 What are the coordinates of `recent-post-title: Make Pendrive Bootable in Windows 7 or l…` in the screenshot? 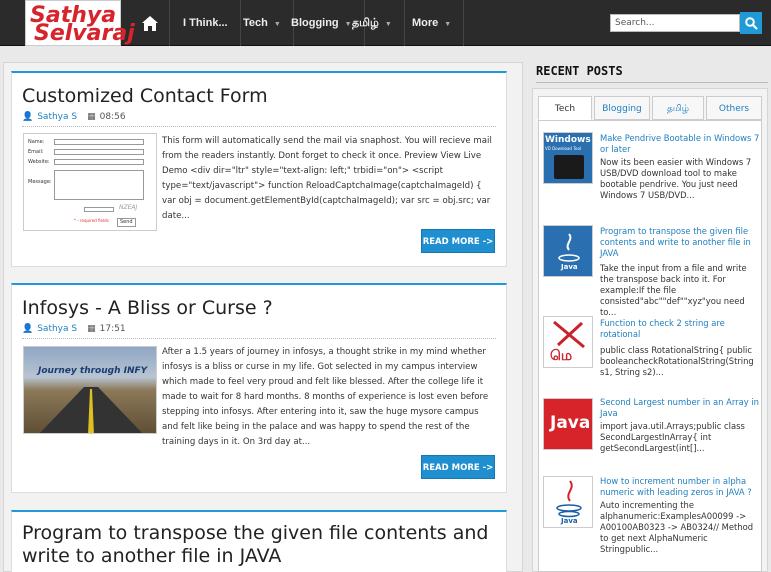 It's located at (680, 144).